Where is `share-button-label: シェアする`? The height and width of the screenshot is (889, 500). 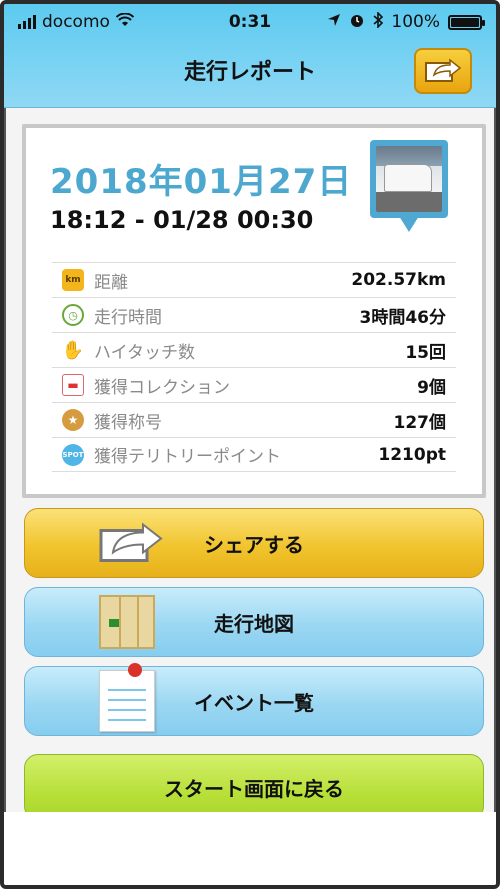
share-button-label: シェアする is located at coordinates (254, 544).